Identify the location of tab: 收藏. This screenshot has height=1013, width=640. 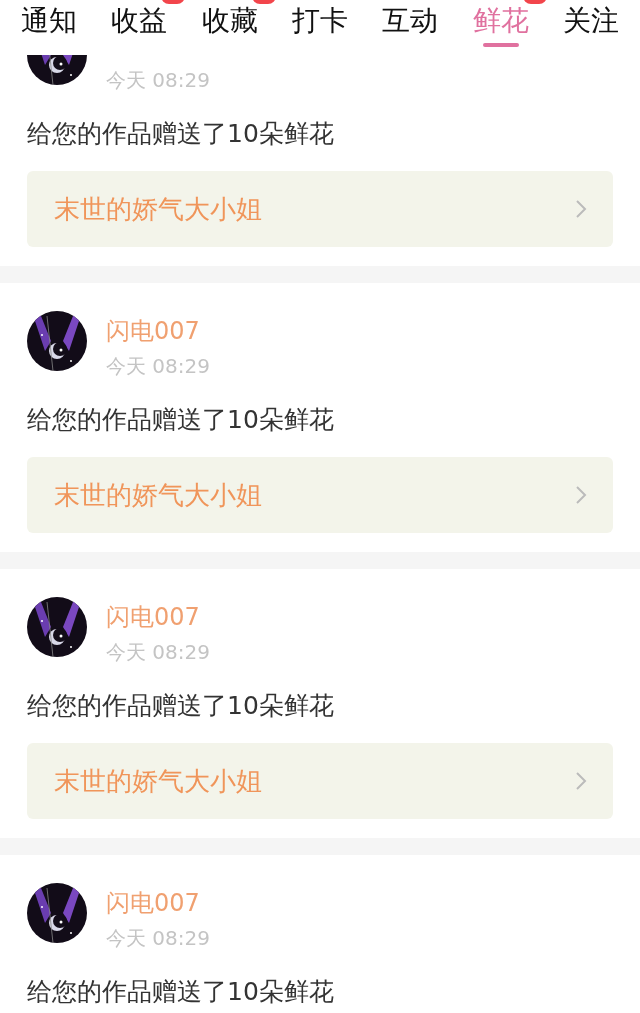
(229, 26).